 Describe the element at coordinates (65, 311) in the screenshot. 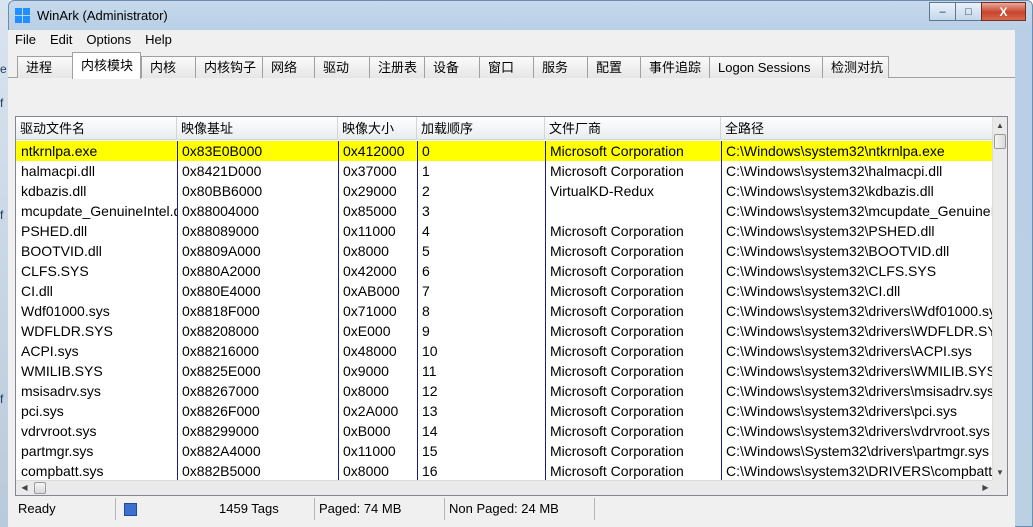

I see `cell-driver-file: Wdf01000.sys` at that location.